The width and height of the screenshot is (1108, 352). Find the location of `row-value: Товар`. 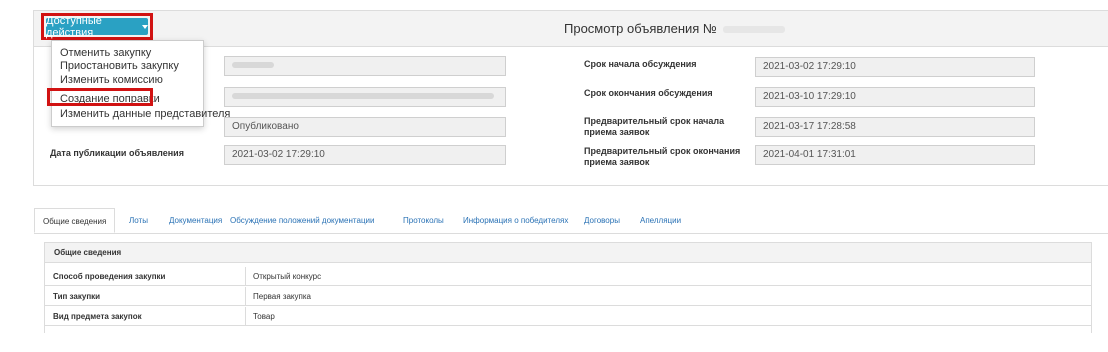

row-value: Товар is located at coordinates (264, 316).